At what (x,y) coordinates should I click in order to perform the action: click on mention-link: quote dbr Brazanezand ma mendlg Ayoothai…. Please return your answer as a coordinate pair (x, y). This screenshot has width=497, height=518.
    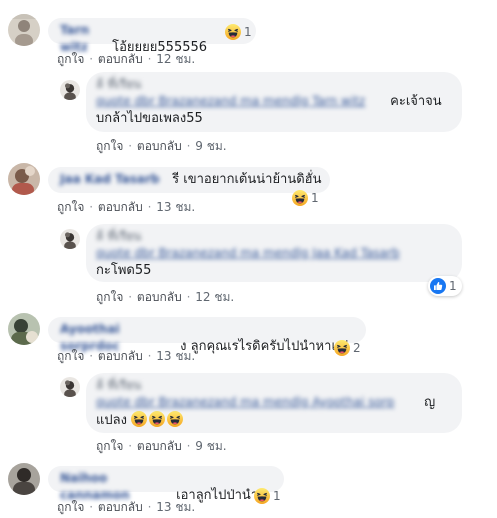
    Looking at the image, I should click on (258, 402).